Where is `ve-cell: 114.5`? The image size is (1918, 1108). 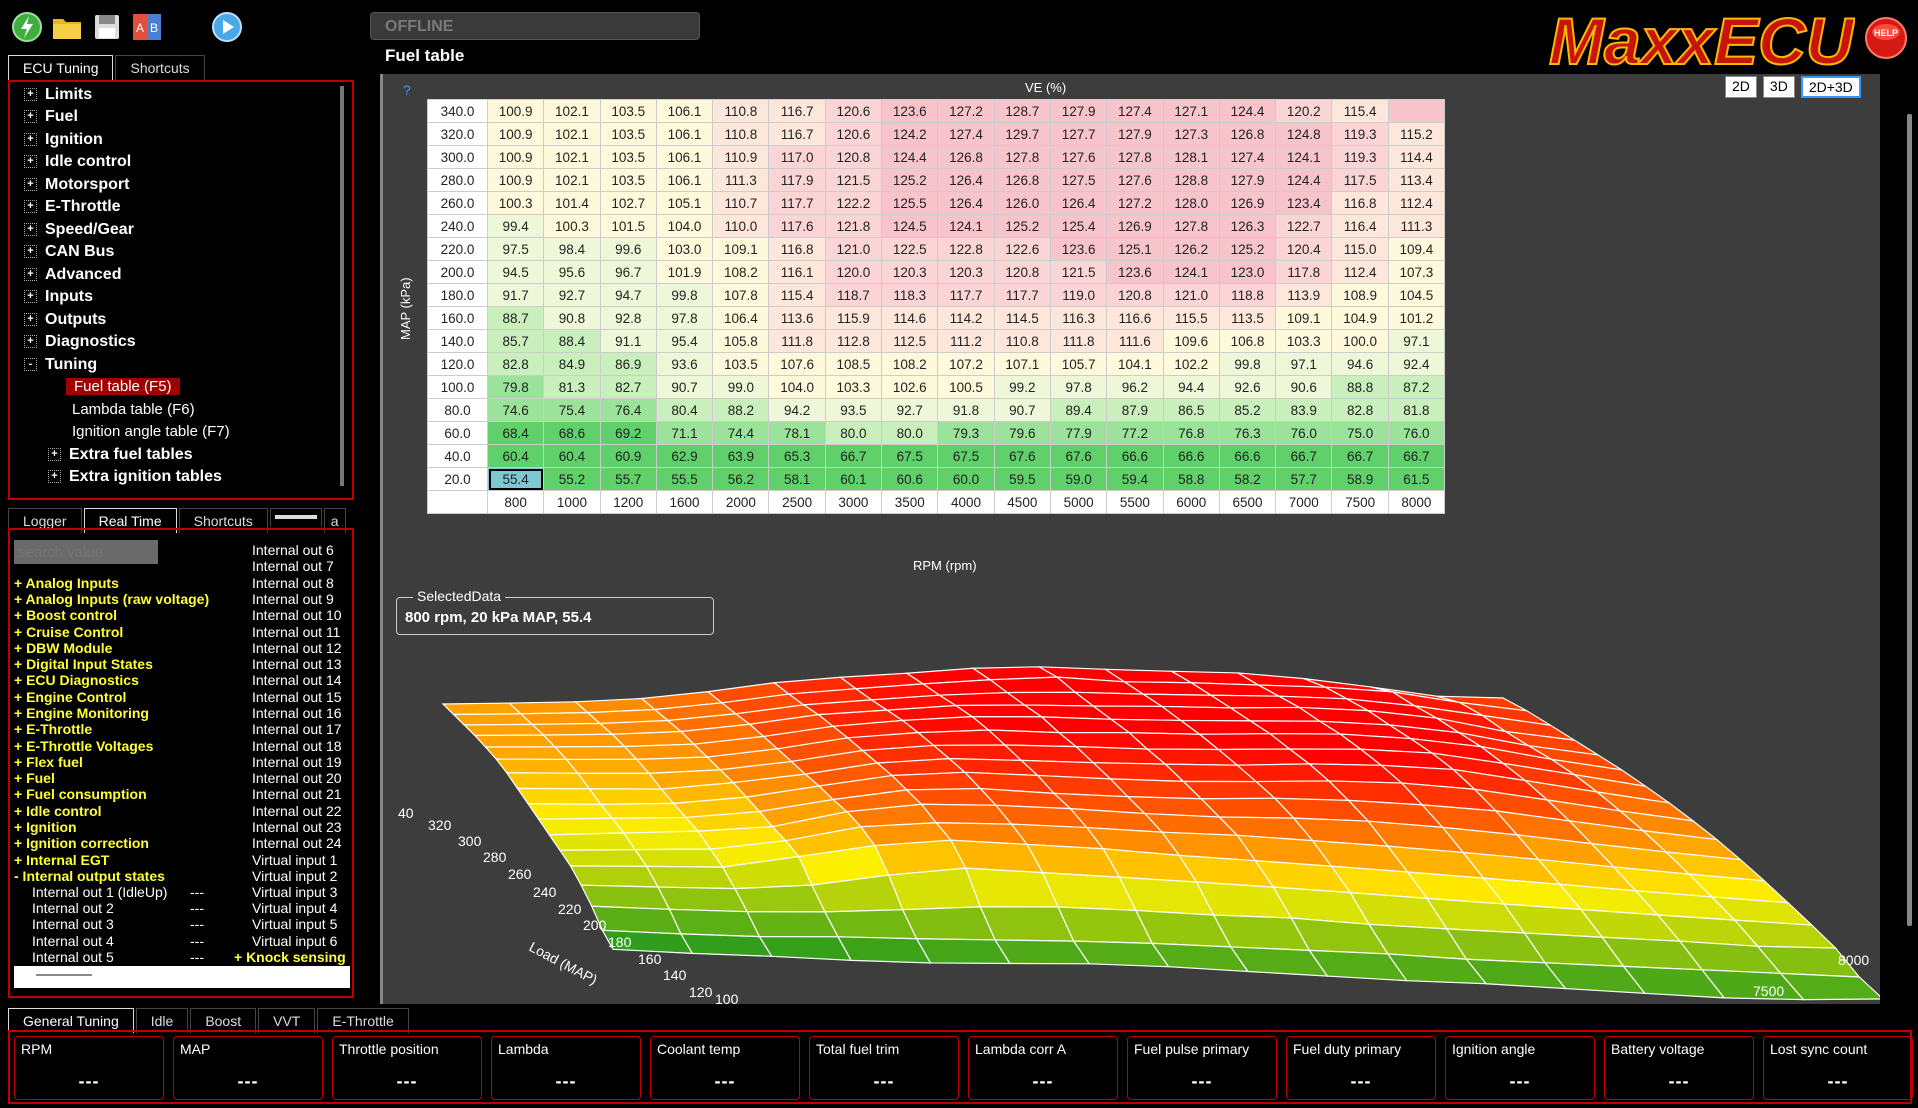 ve-cell: 114.5 is located at coordinates (1022, 318).